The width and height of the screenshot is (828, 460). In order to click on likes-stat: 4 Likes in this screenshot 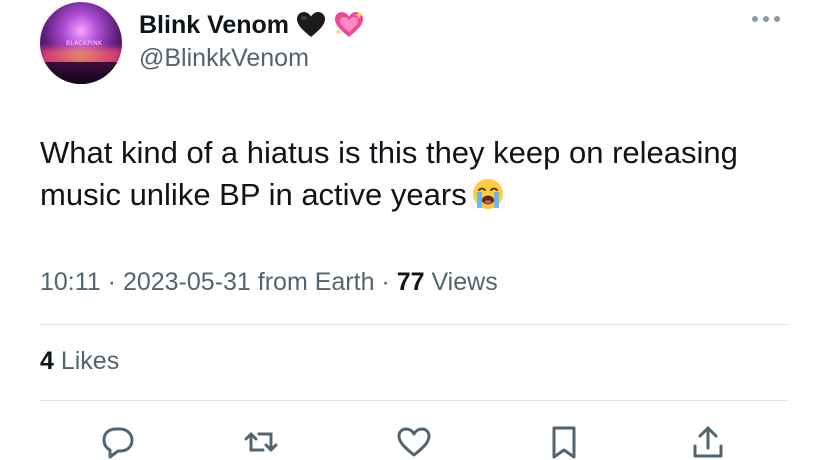, I will do `click(79, 361)`.